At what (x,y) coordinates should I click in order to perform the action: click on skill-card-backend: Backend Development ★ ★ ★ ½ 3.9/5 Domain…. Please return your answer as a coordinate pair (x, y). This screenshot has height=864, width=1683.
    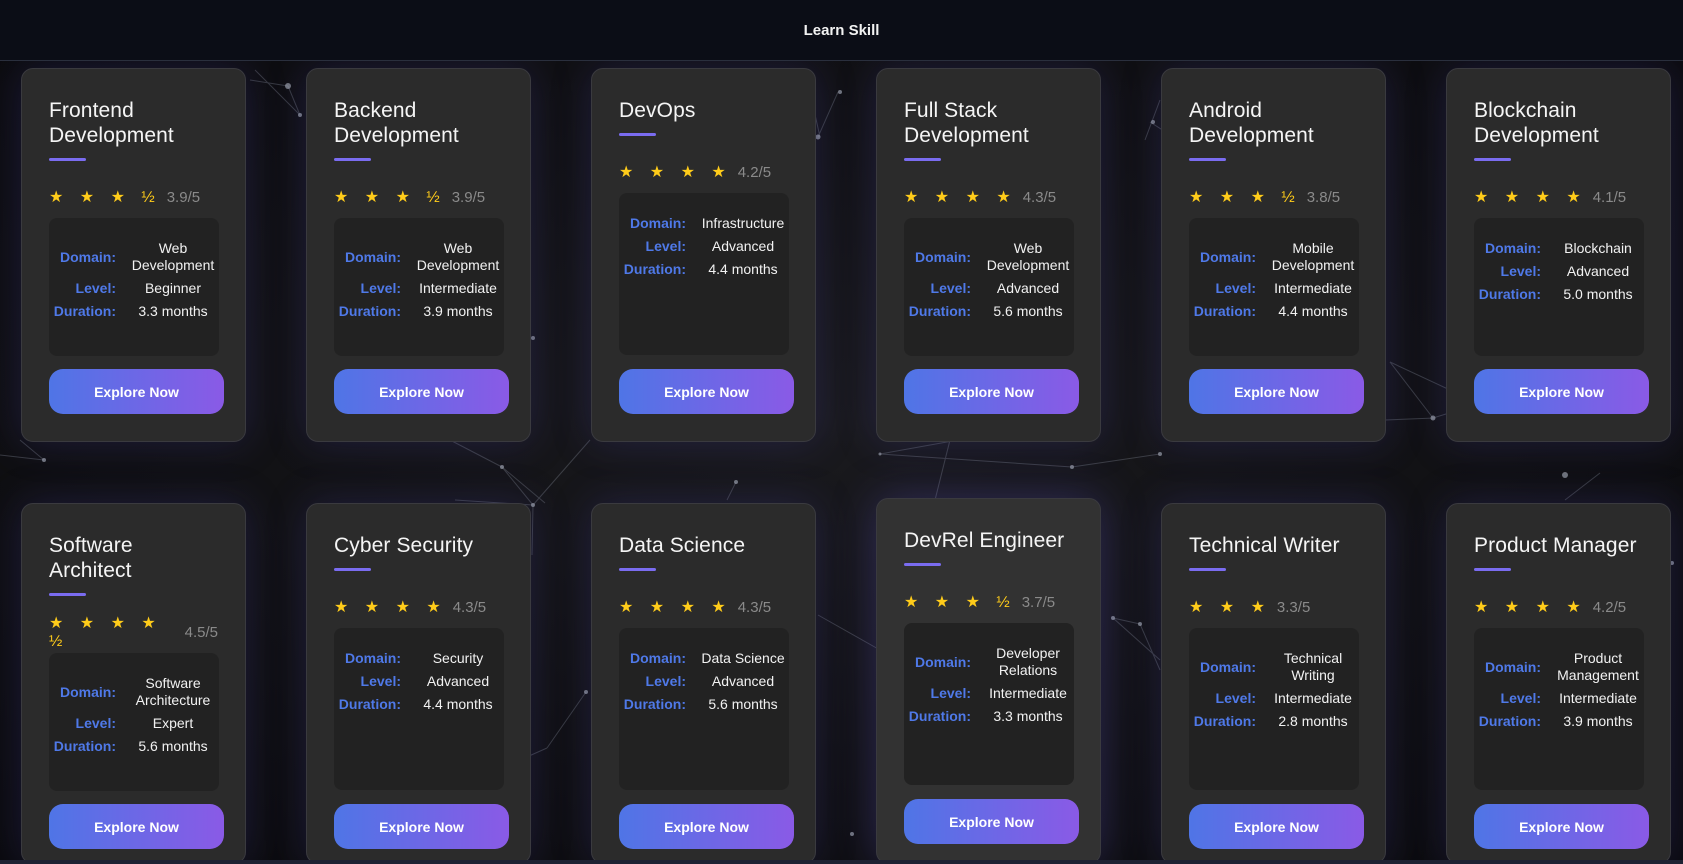
    Looking at the image, I should click on (418, 255).